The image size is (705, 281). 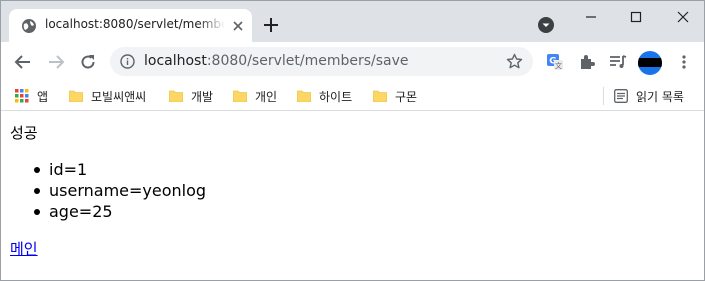 I want to click on bookmark-folder: 개인, so click(x=255, y=96).